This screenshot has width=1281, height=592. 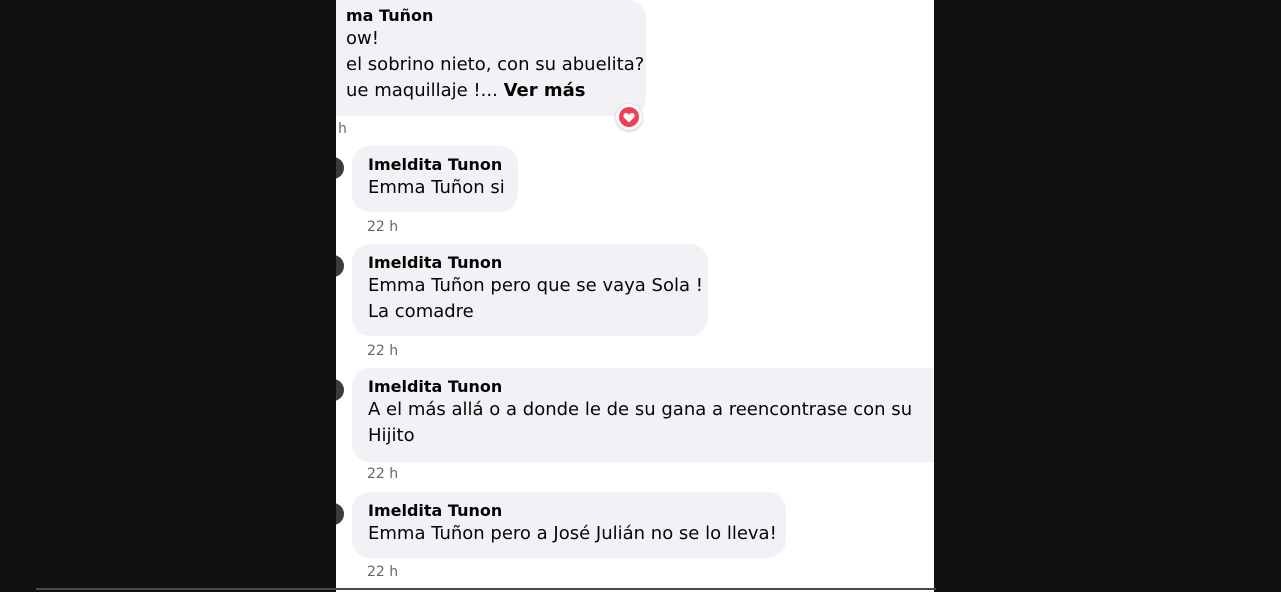 I want to click on comment-text-line: Hijito, so click(x=391, y=435).